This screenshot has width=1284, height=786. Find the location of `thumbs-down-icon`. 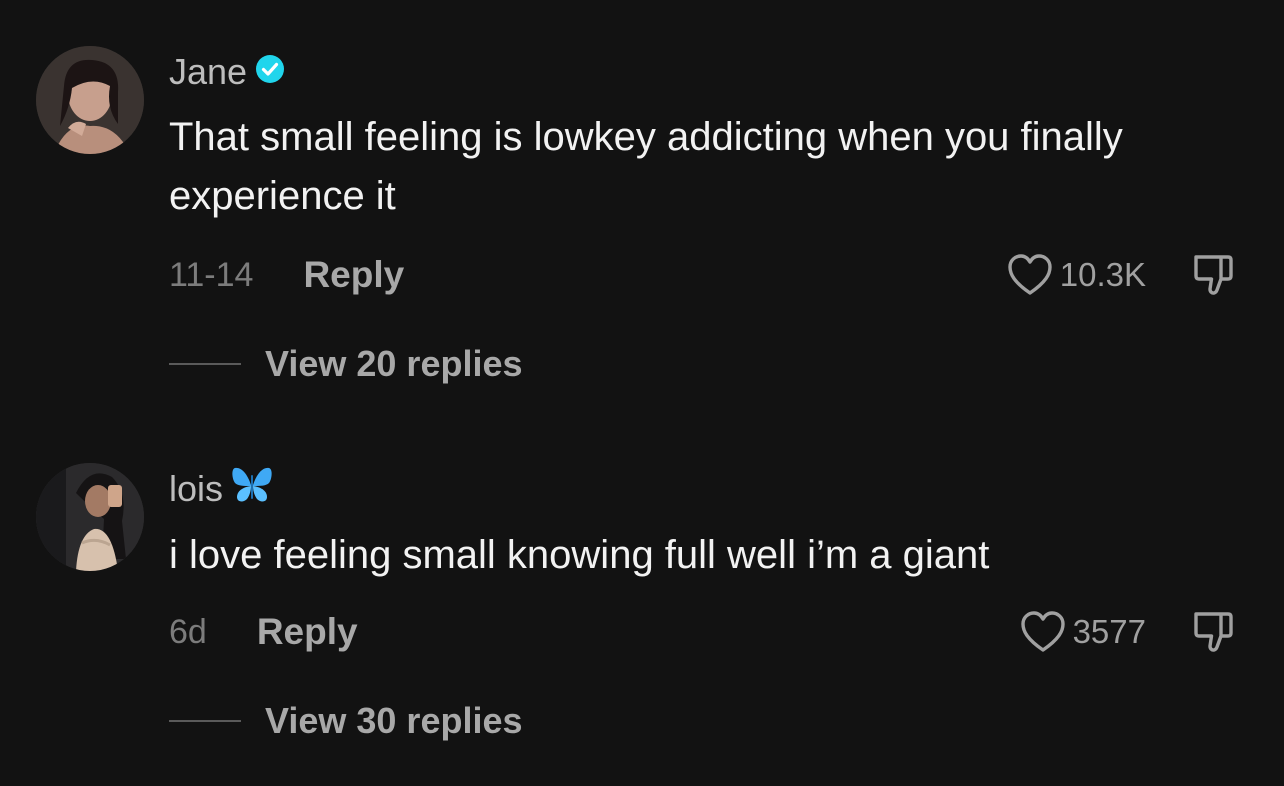

thumbs-down-icon is located at coordinates (1213, 632).